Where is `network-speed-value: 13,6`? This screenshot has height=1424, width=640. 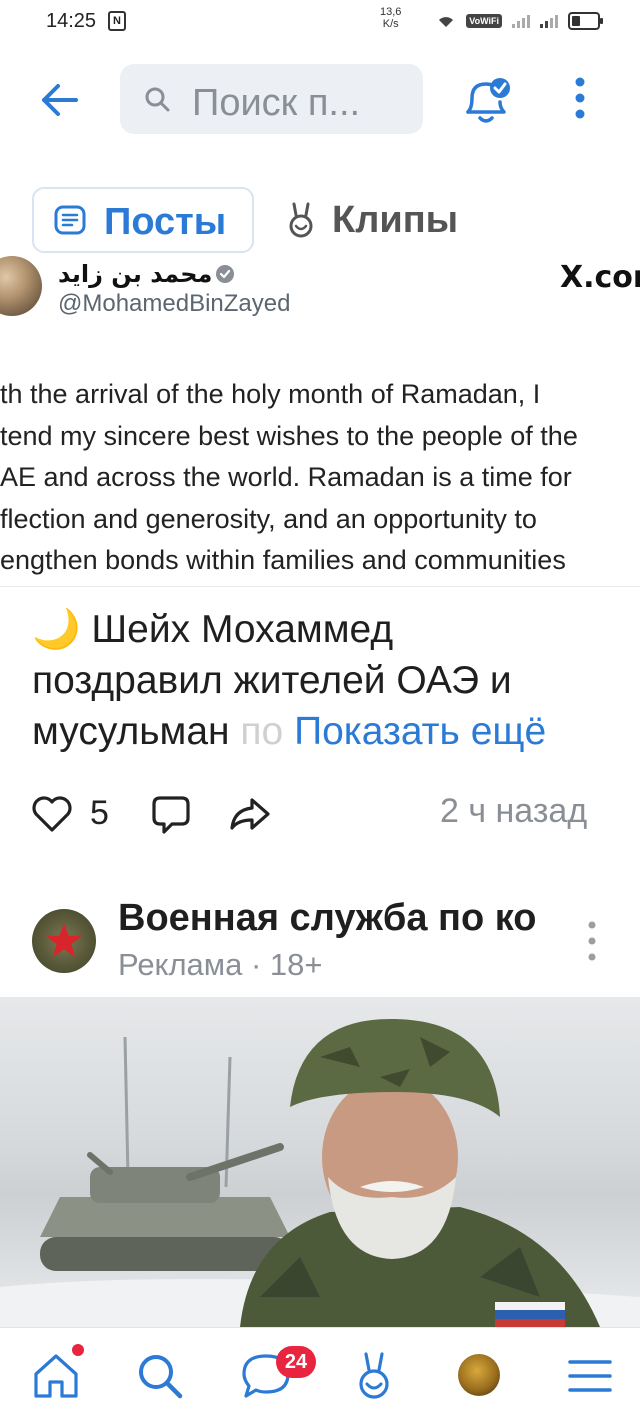
network-speed-value: 13,6 is located at coordinates (391, 12).